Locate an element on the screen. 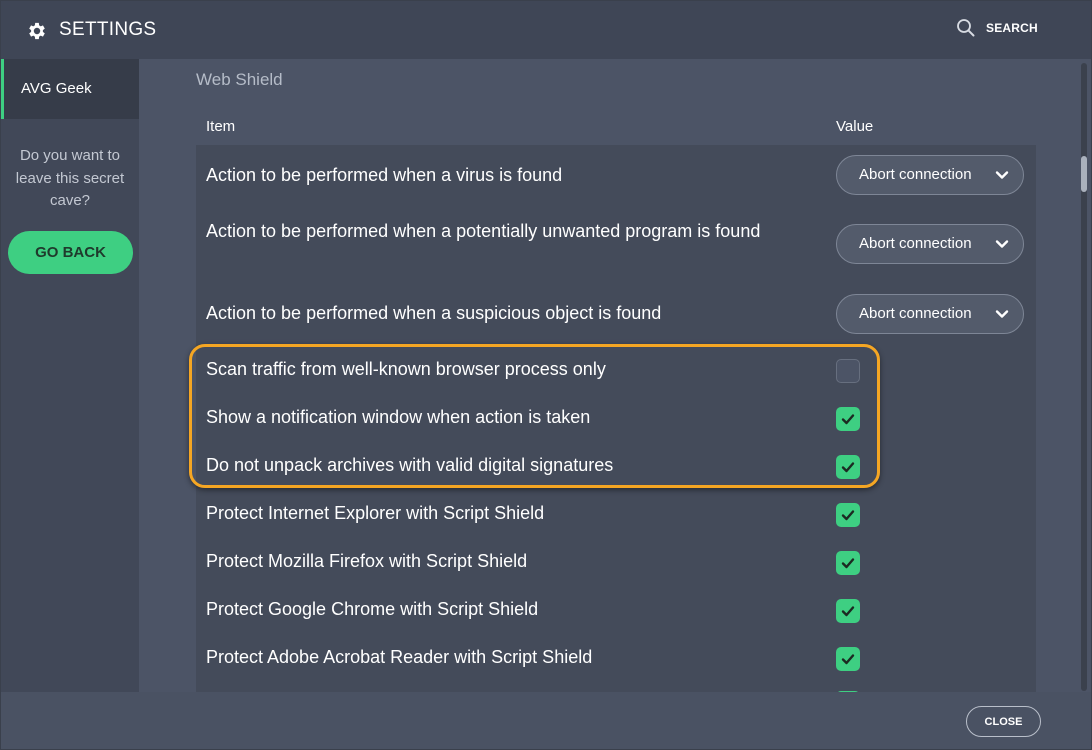 The height and width of the screenshot is (750, 1092). go-back-button: GO BACK is located at coordinates (70, 252).